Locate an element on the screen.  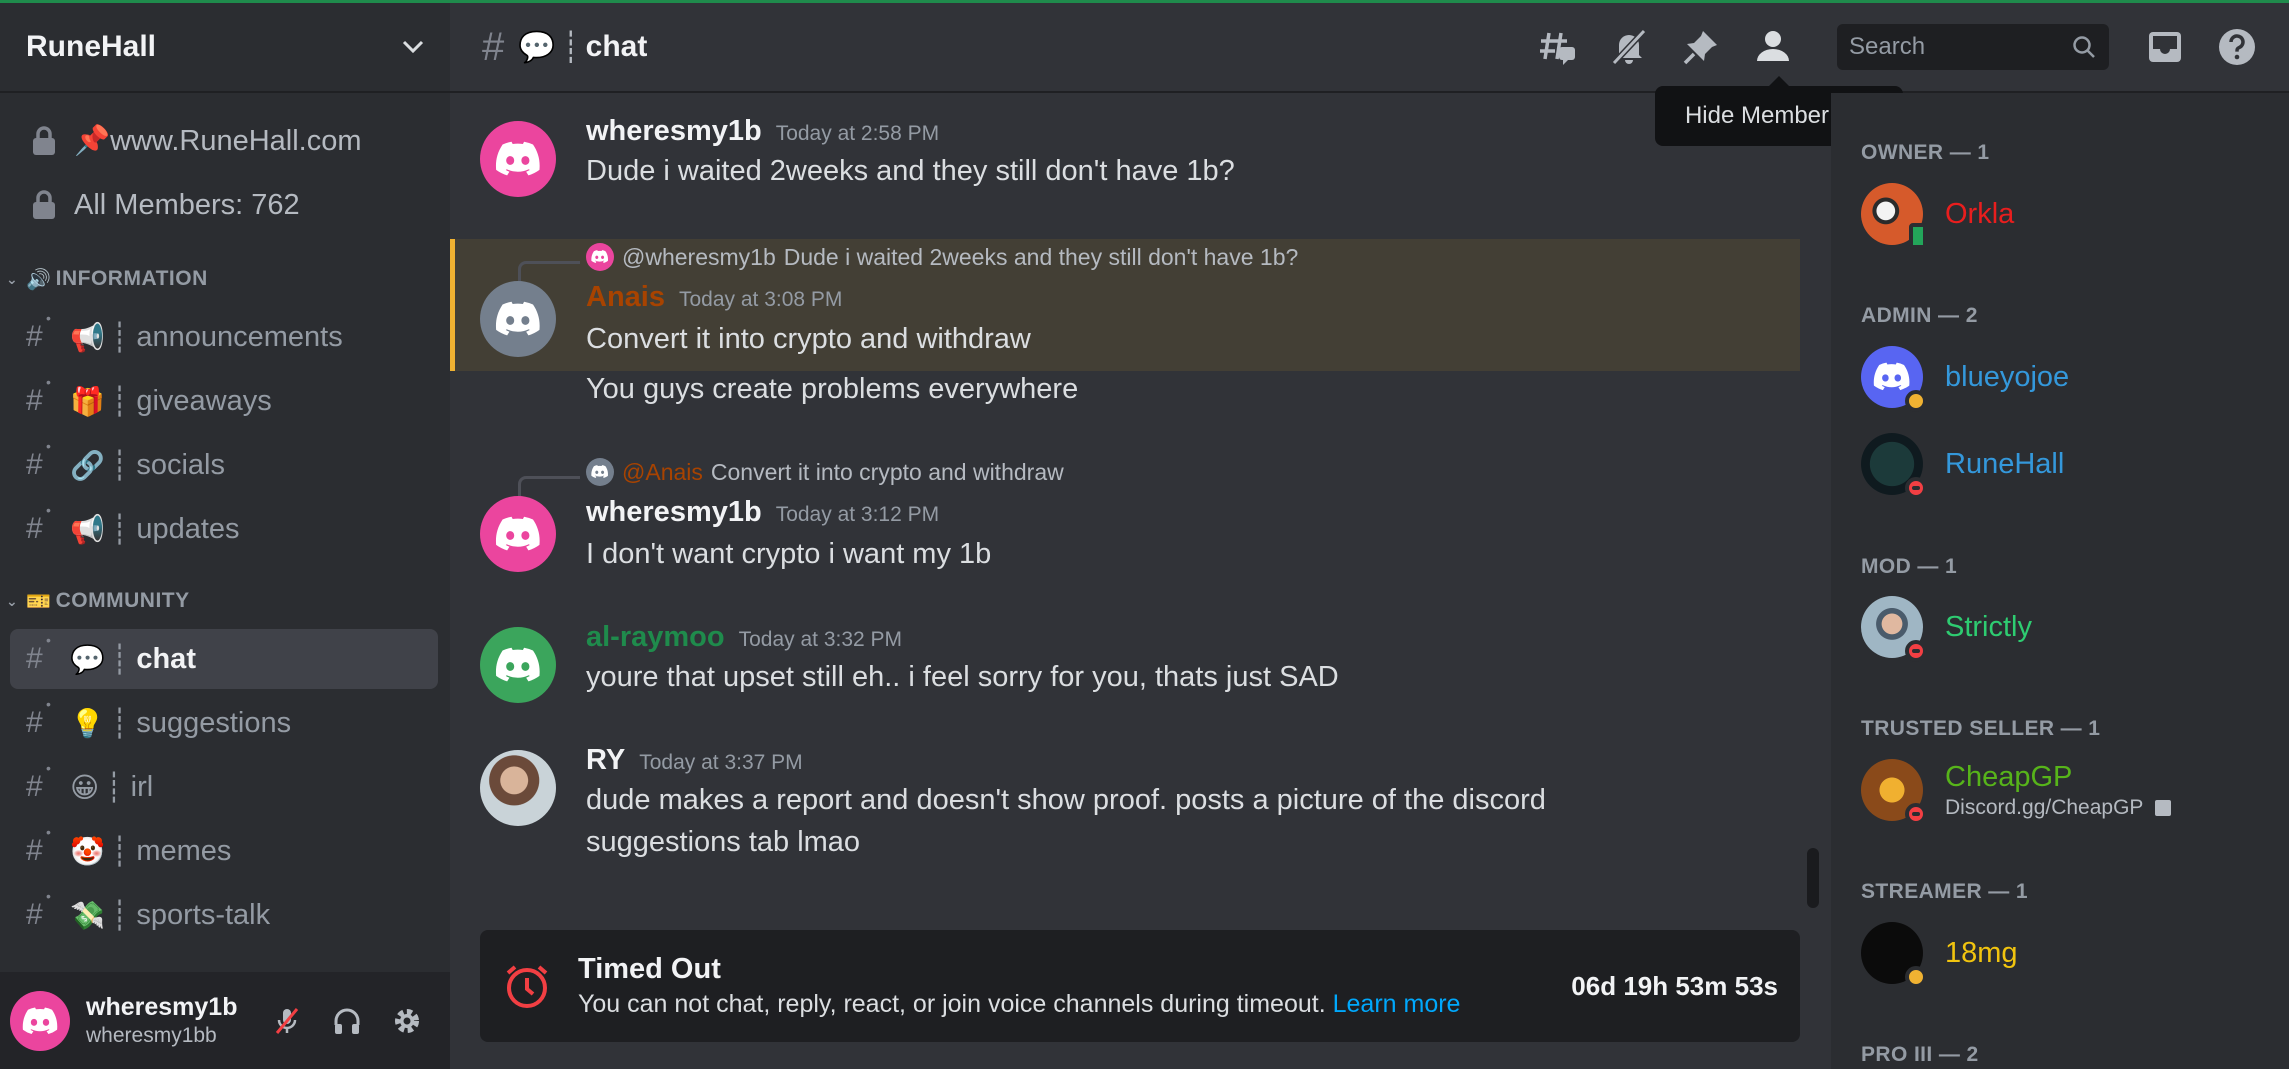
message-text: You guys create problems everywhere is located at coordinates (832, 389).